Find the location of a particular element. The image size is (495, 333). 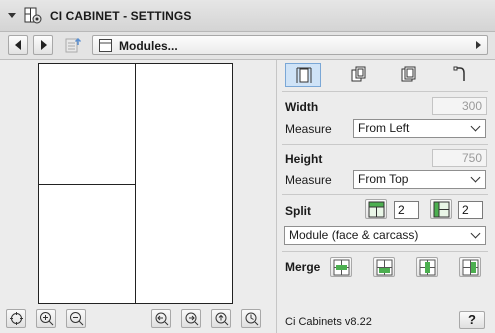

merge-right-button is located at coordinates (470, 267).